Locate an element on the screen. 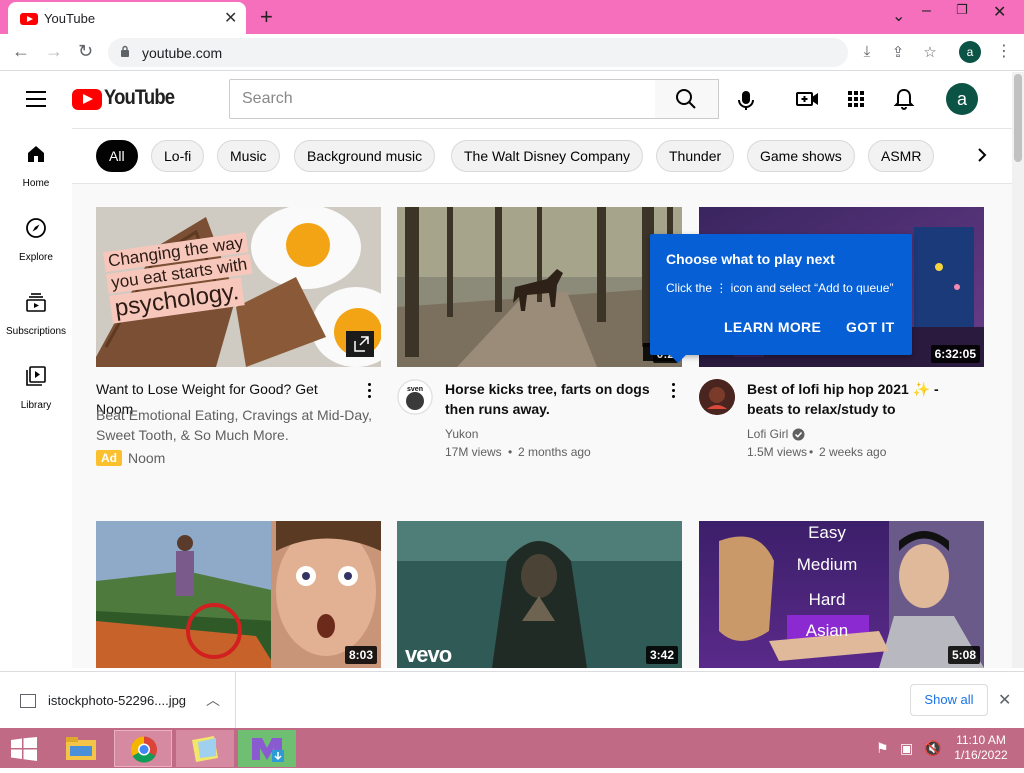 This screenshot has height=773, width=1024. hamburger-menu-icon is located at coordinates (36, 99).